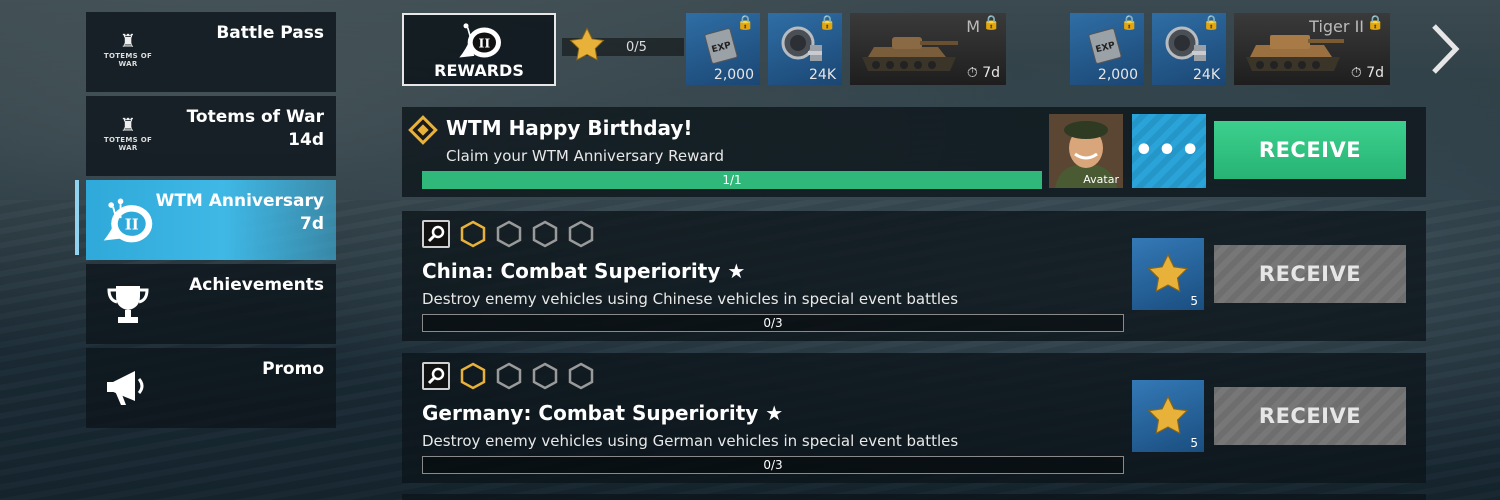  What do you see at coordinates (211, 220) in the screenshot?
I see `sidebar-item-wtm-anniversary: II WTM Anniversary 7d` at bounding box center [211, 220].